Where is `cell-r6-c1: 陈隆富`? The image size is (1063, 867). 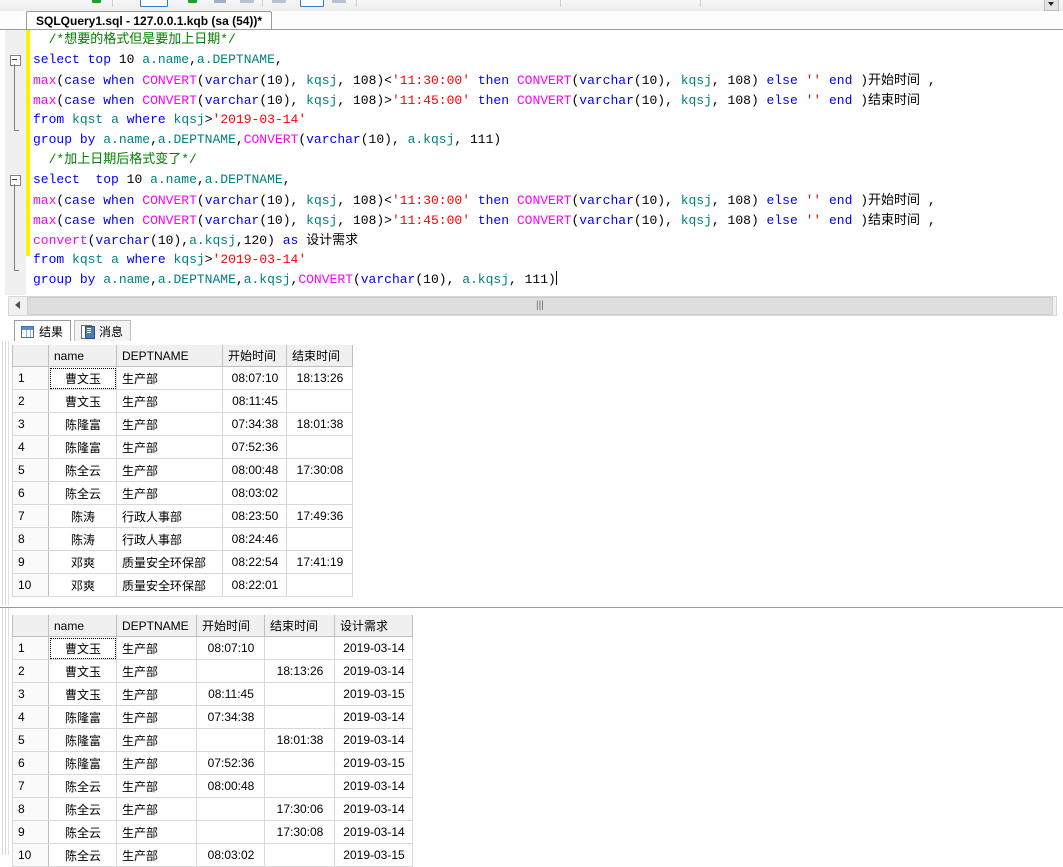
cell-r6-c1: 陈隆富 is located at coordinates (82, 763).